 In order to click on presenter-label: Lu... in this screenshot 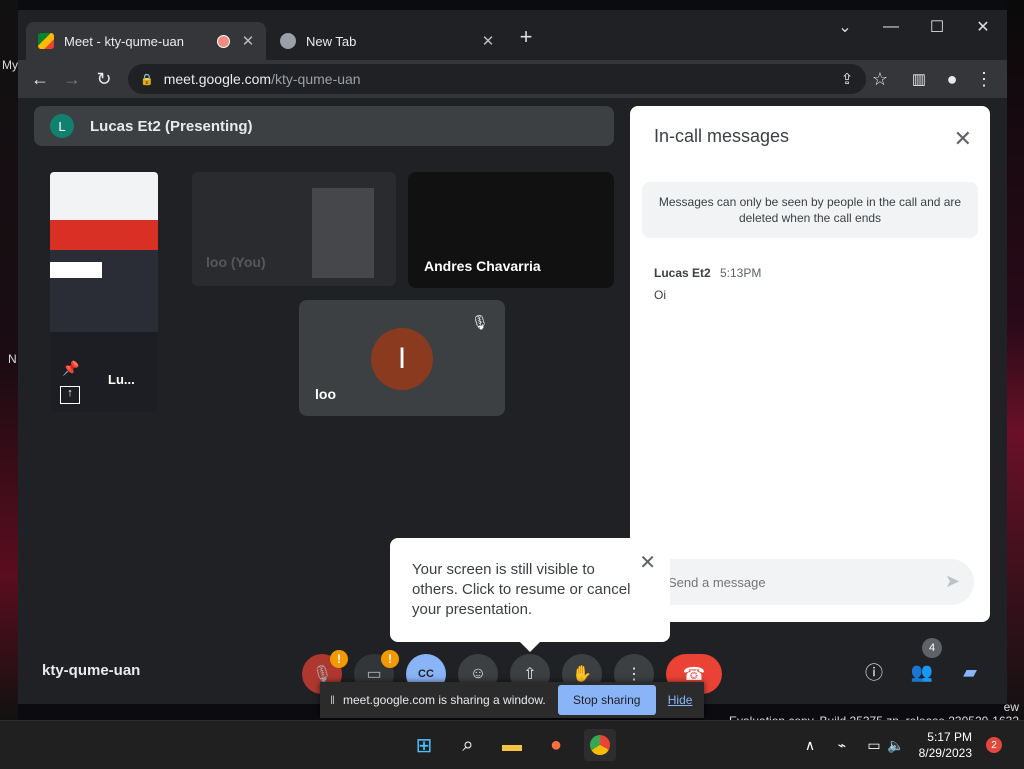, I will do `click(121, 379)`.